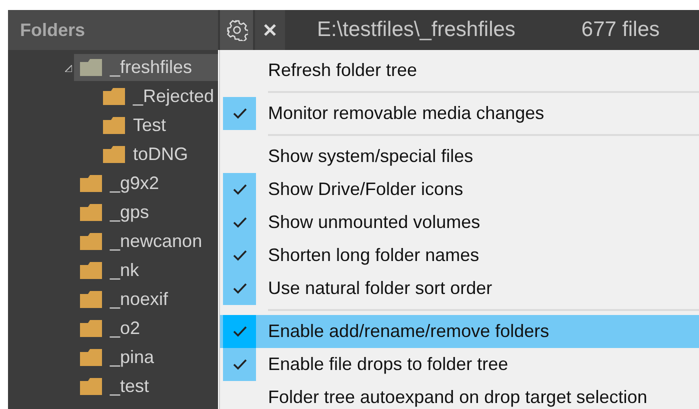 Image resolution: width=699 pixels, height=409 pixels. Describe the element at coordinates (146, 67) in the screenshot. I see `tree-item: _freshfiles` at that location.